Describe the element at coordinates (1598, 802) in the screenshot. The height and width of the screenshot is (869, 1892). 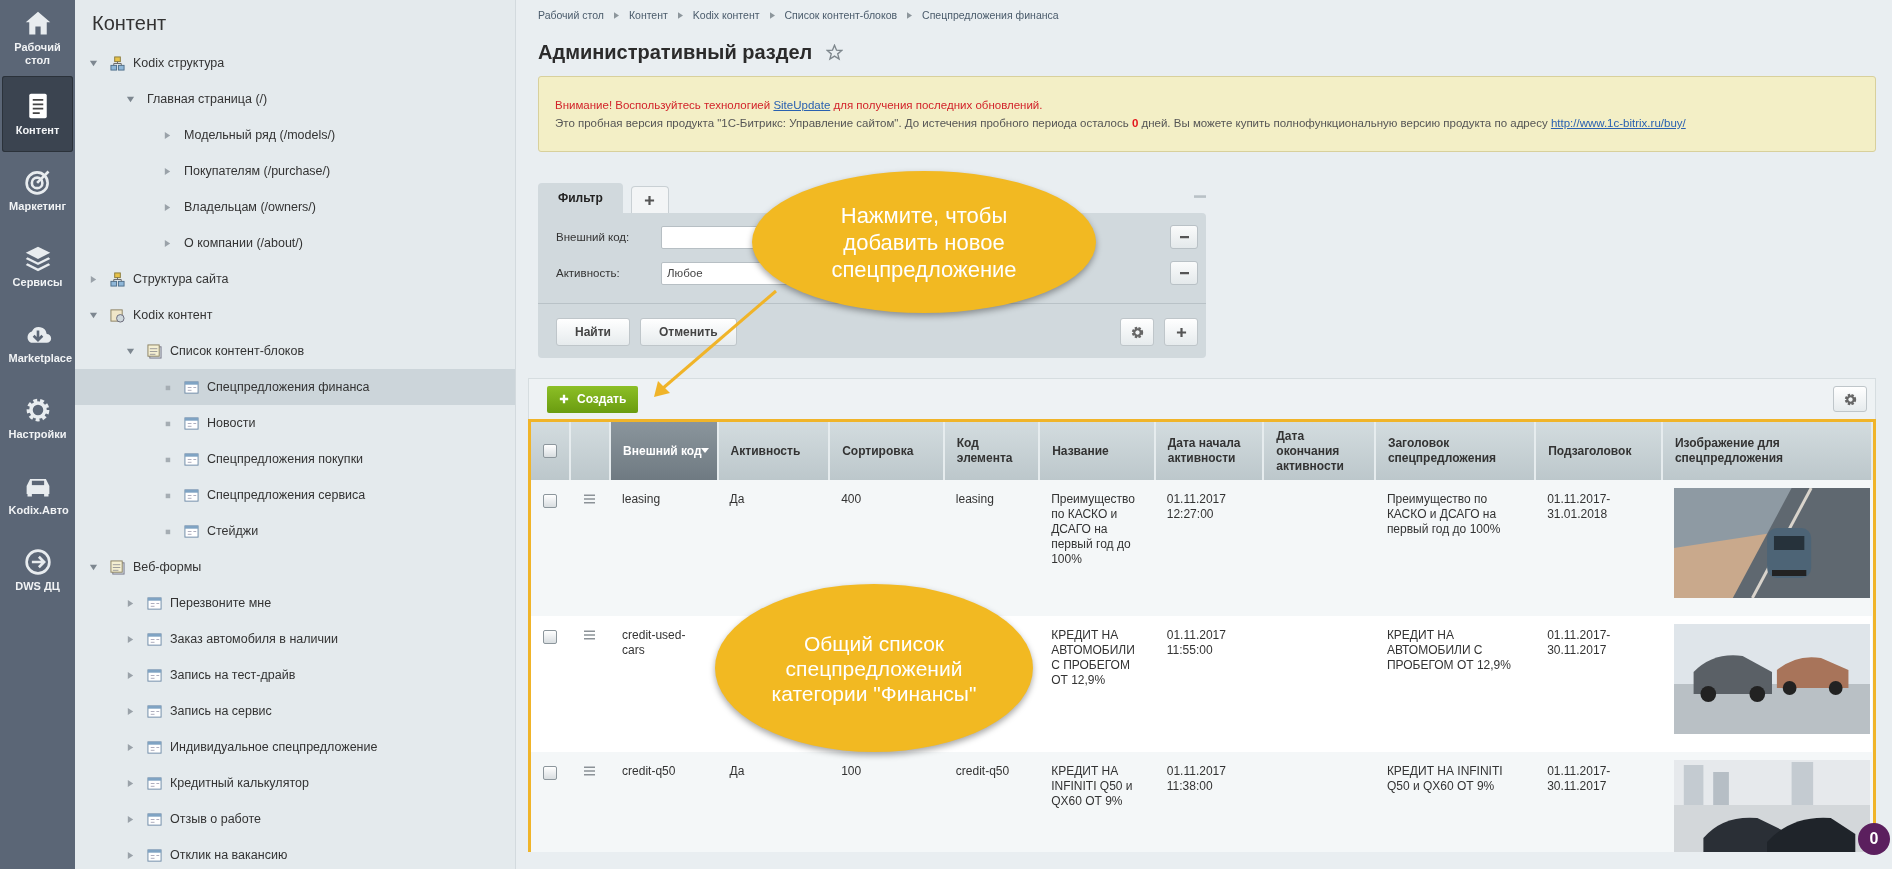
I see `table-cell: 01.11.2017-30.11.2017` at that location.